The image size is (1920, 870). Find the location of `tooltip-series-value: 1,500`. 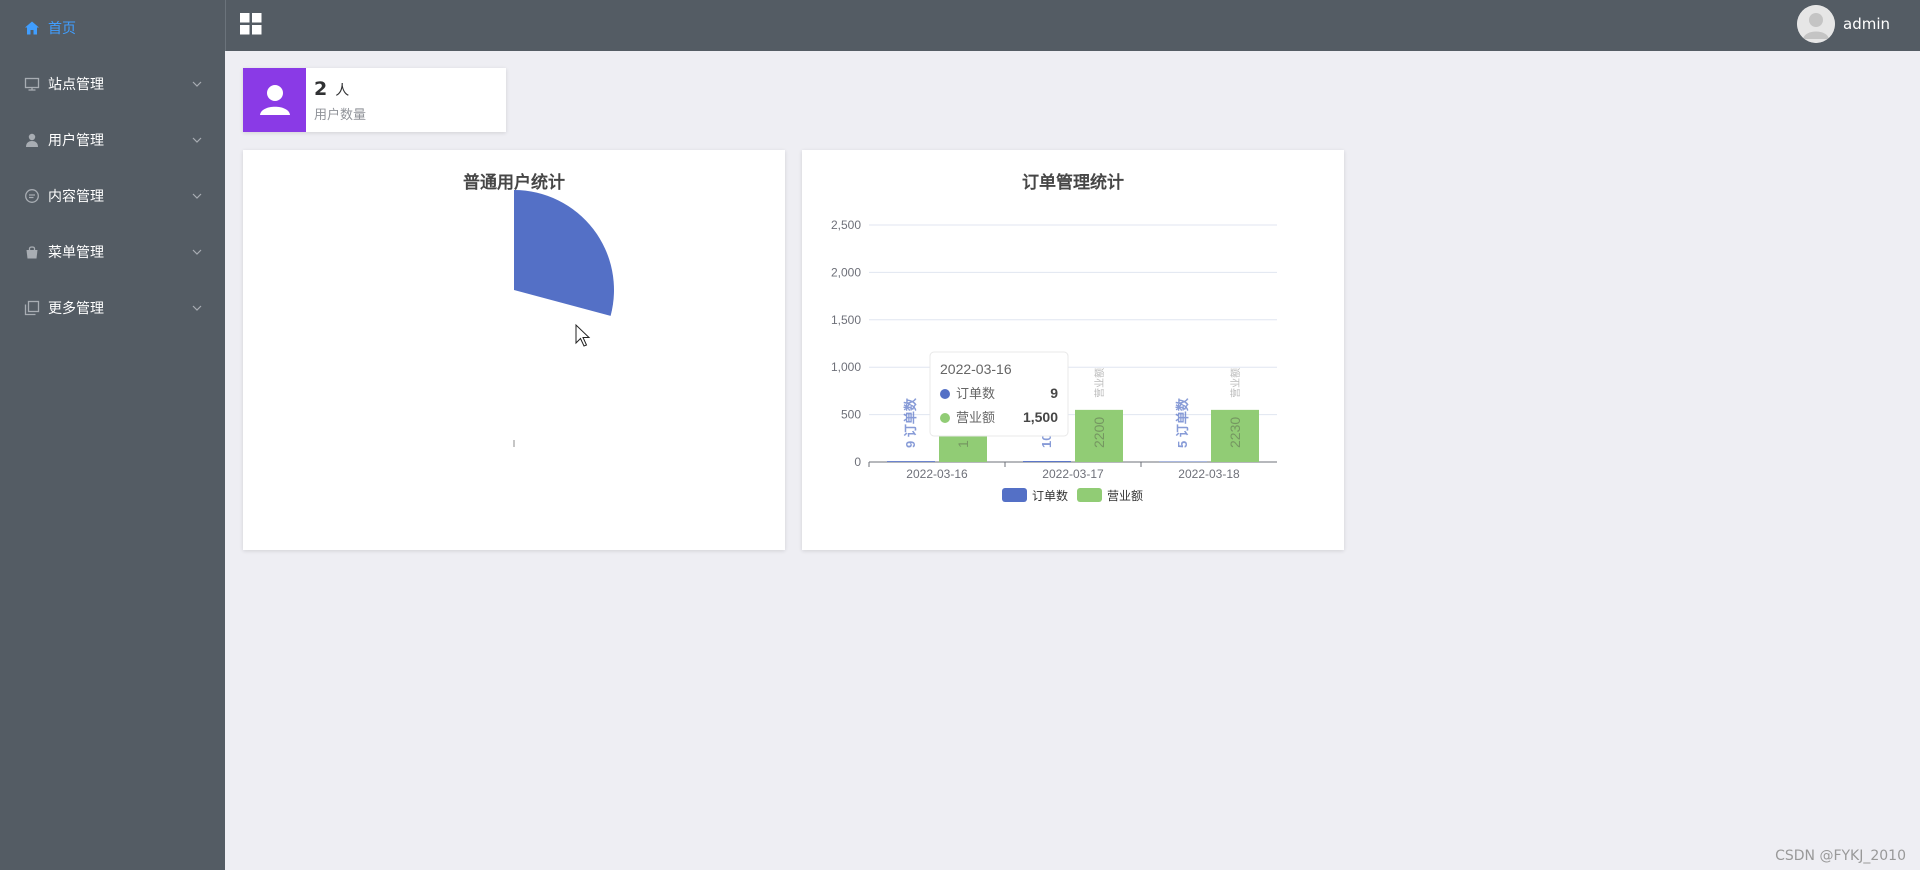

tooltip-series-value: 1,500 is located at coordinates (1040, 417).